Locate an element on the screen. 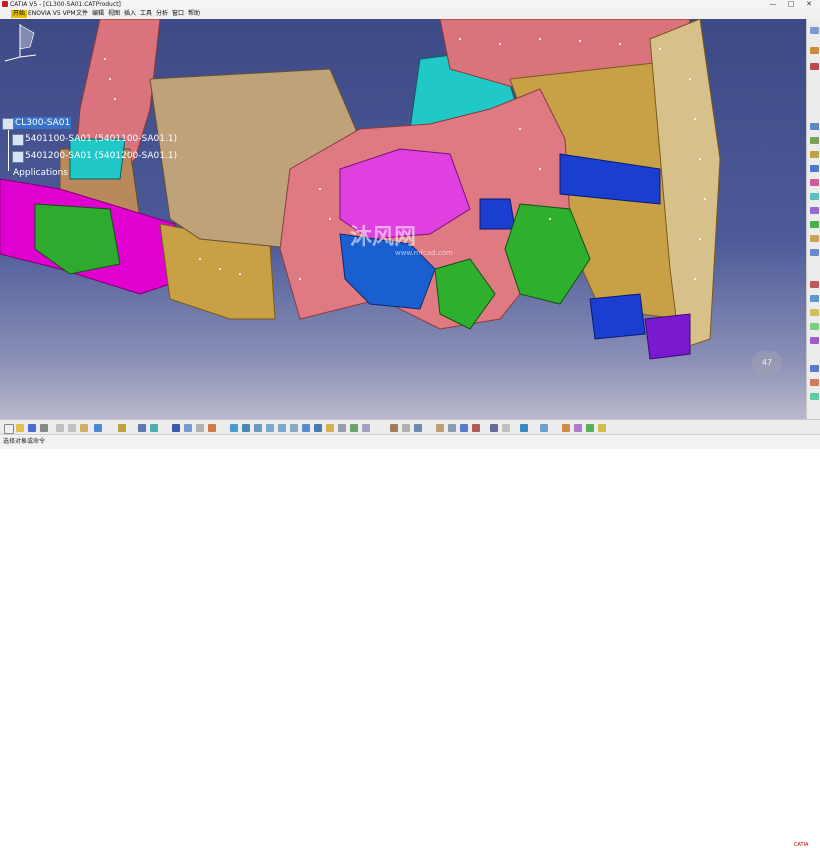 This screenshot has height=848, width=820. shading-icon is located at coordinates (330, 428).